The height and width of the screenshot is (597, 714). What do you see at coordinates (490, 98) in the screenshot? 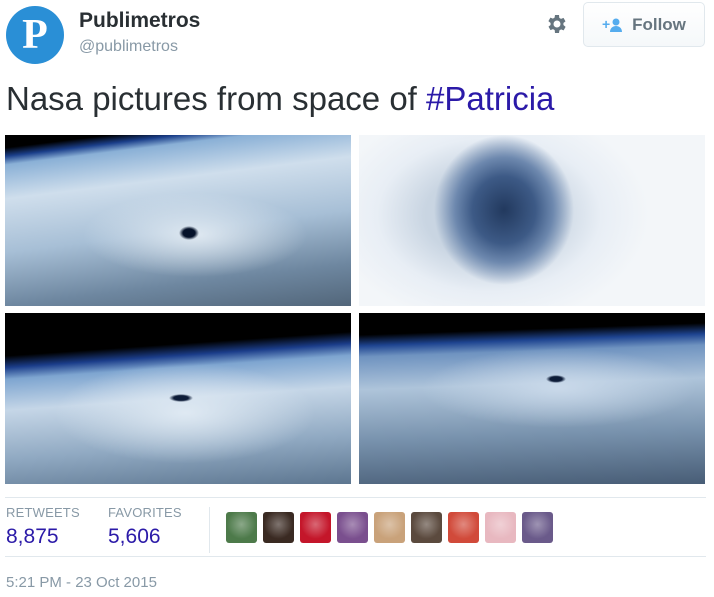
I see `hashtag-link: #Patricia` at bounding box center [490, 98].